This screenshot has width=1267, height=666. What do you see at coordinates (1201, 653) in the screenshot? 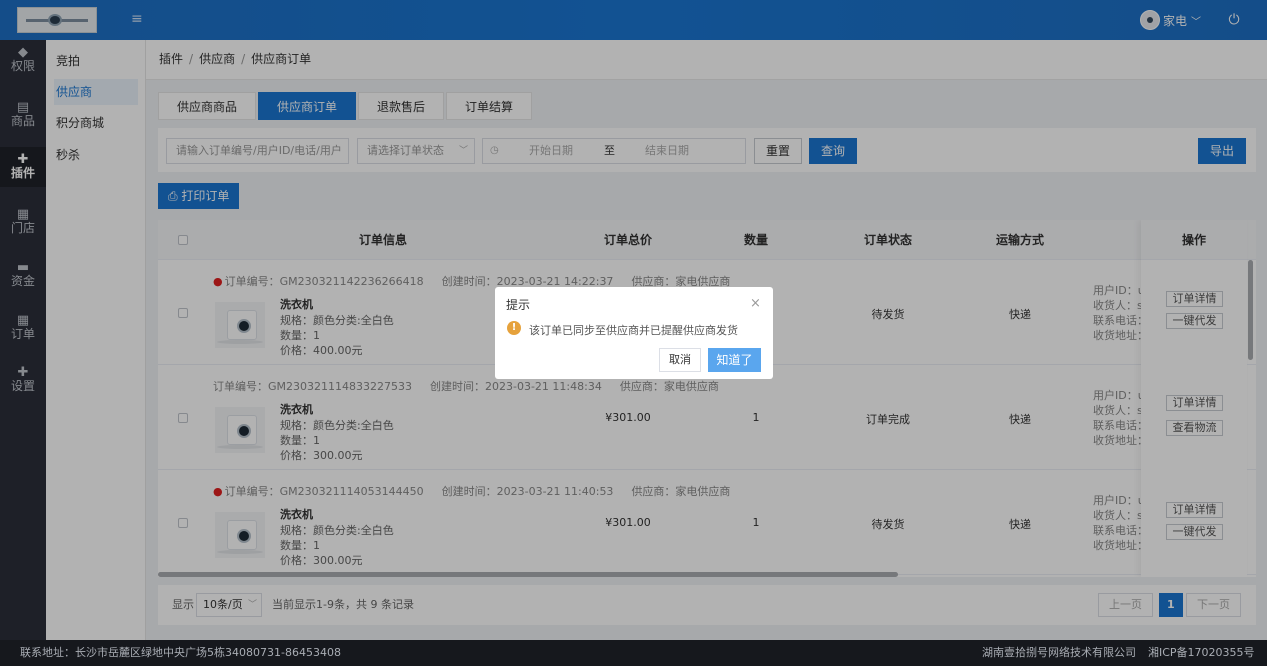
I see `footer-icp: 湘ICP备17020355号` at bounding box center [1201, 653].